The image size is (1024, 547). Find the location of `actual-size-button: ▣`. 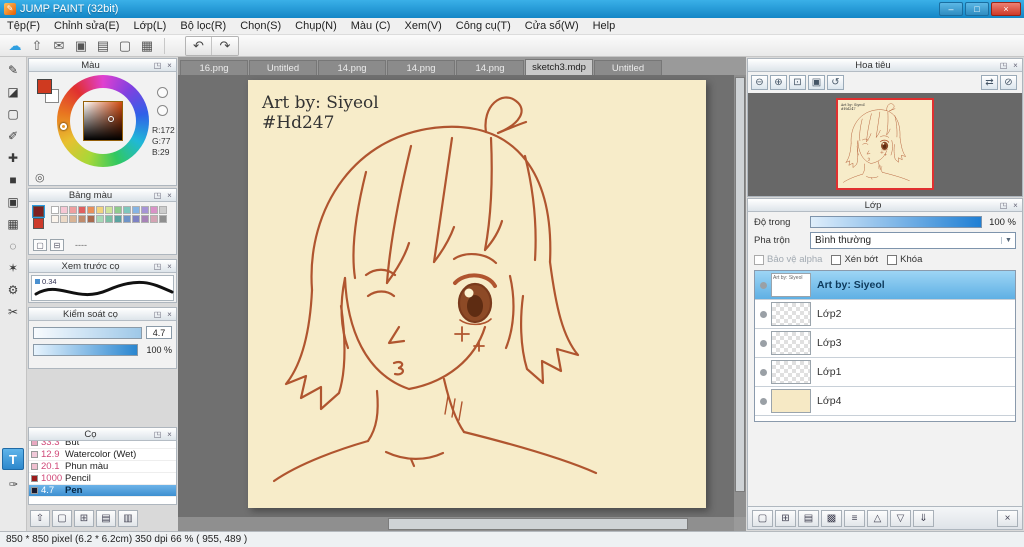

actual-size-button: ▣ is located at coordinates (816, 82).